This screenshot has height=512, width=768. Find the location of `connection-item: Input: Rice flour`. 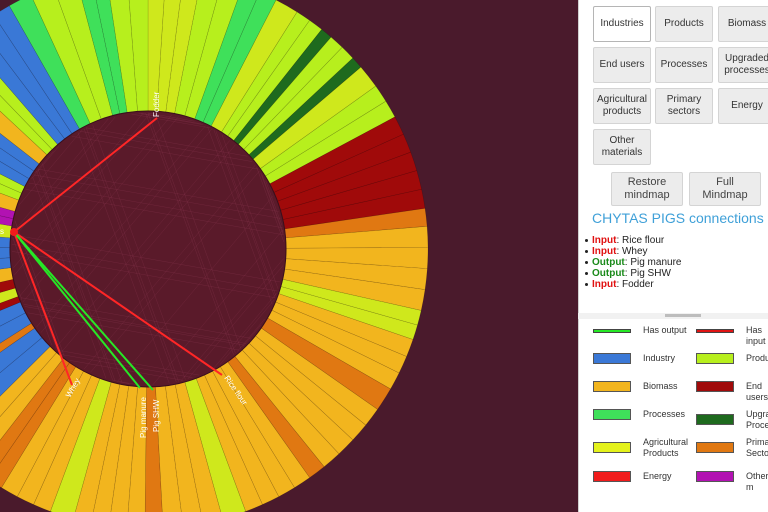

connection-item: Input: Rice flour is located at coordinates (633, 240).